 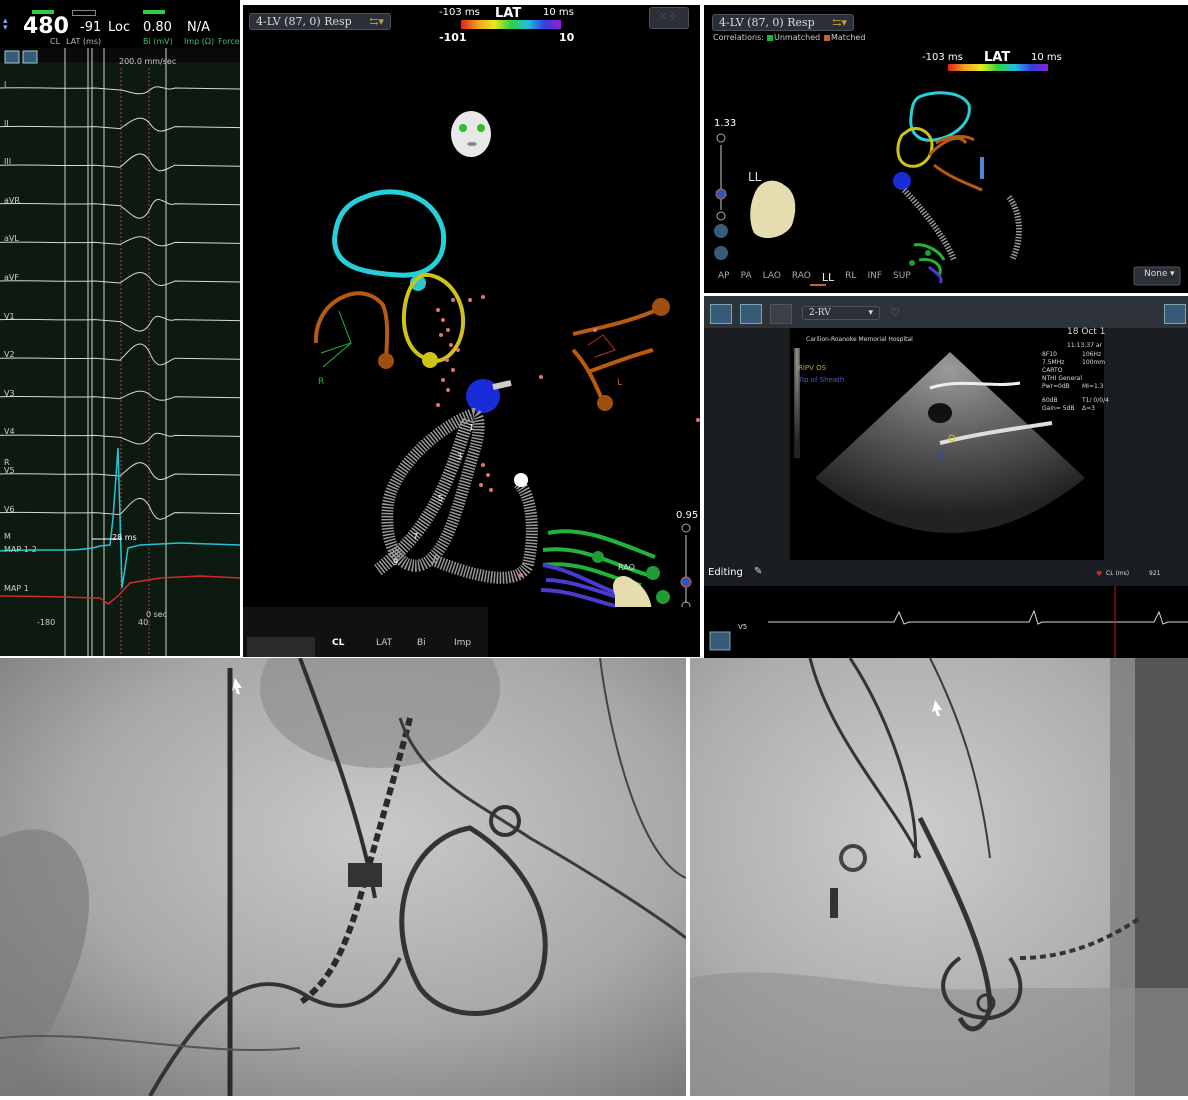 I want to click on lead-label: I, so click(x=5, y=84).